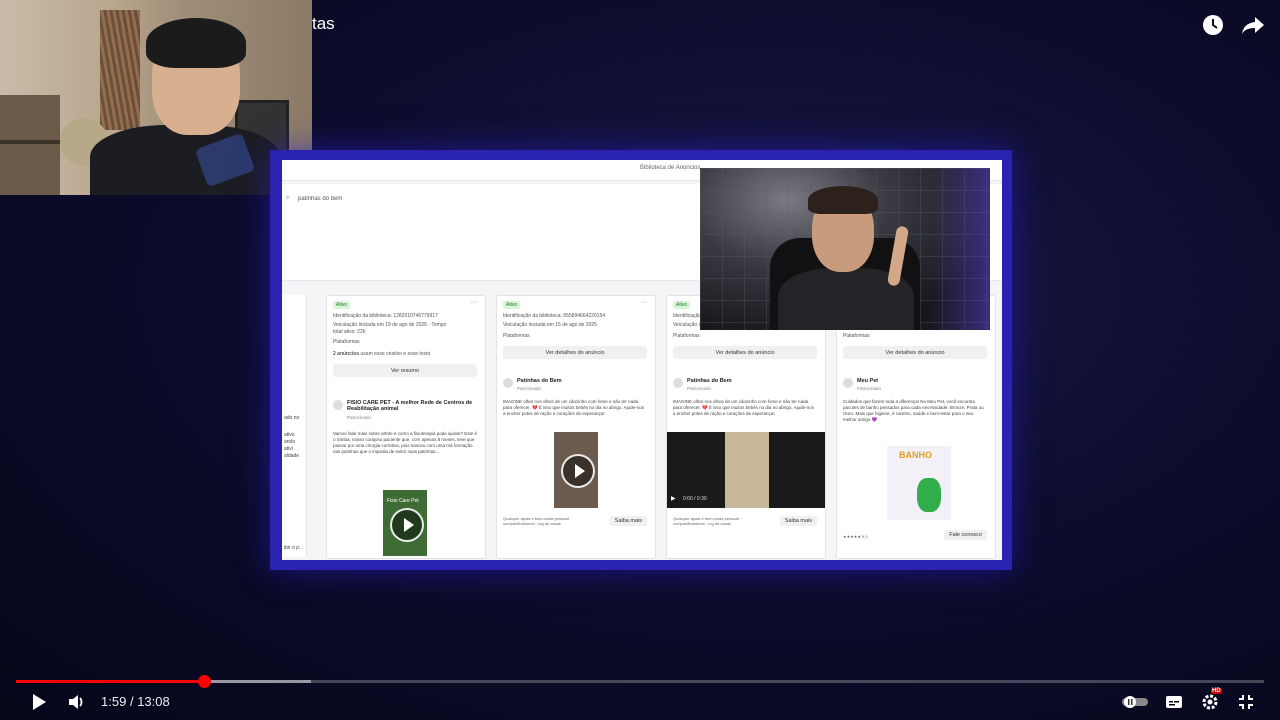 The width and height of the screenshot is (1280, 720). I want to click on current-time: 1:59, so click(114, 701).